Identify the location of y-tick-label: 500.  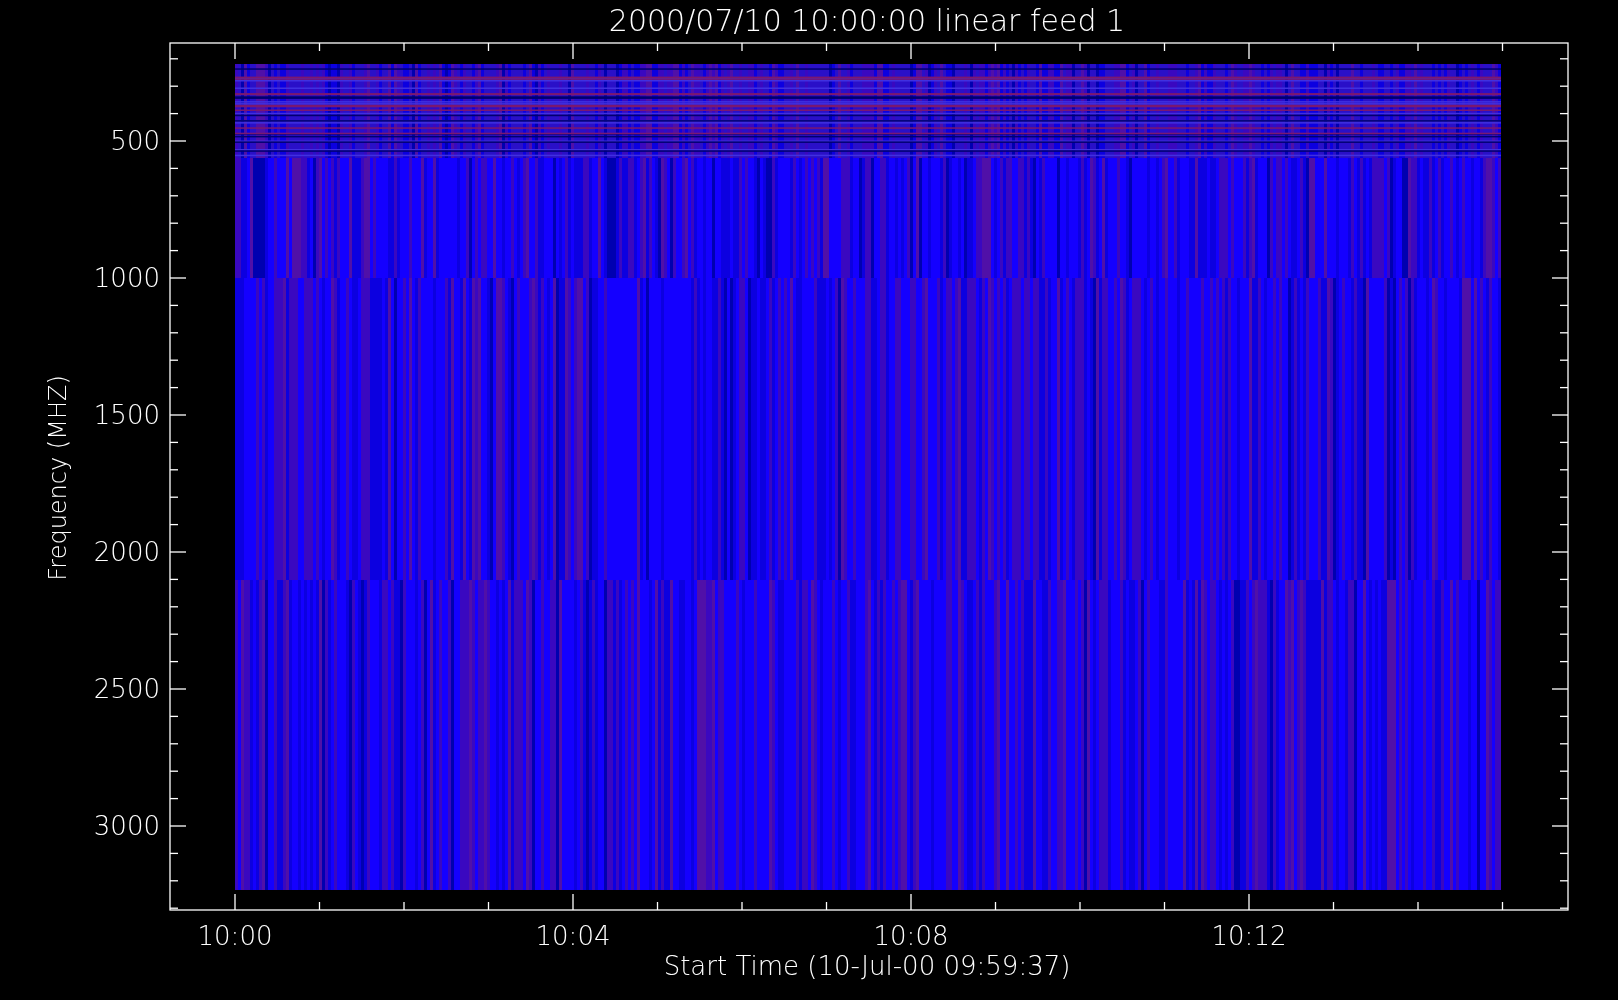
(135, 141).